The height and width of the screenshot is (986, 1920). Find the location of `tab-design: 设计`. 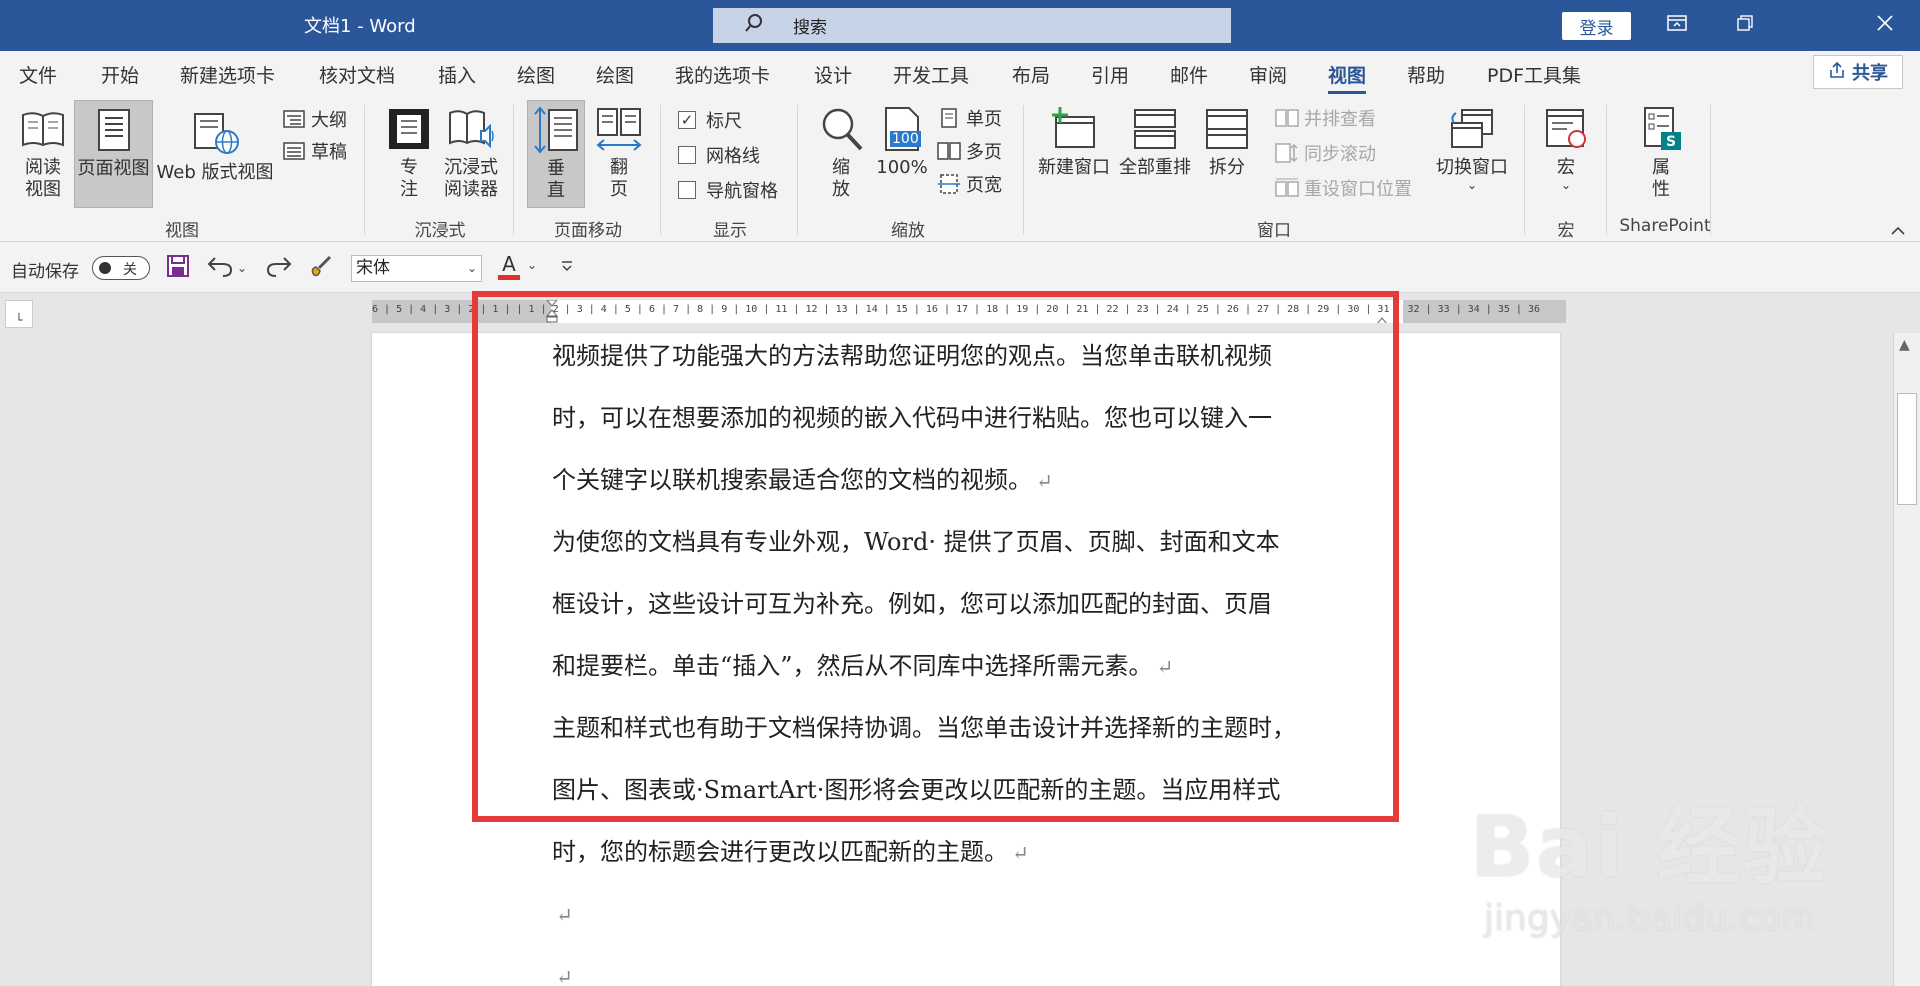

tab-design: 设计 is located at coordinates (833, 74).